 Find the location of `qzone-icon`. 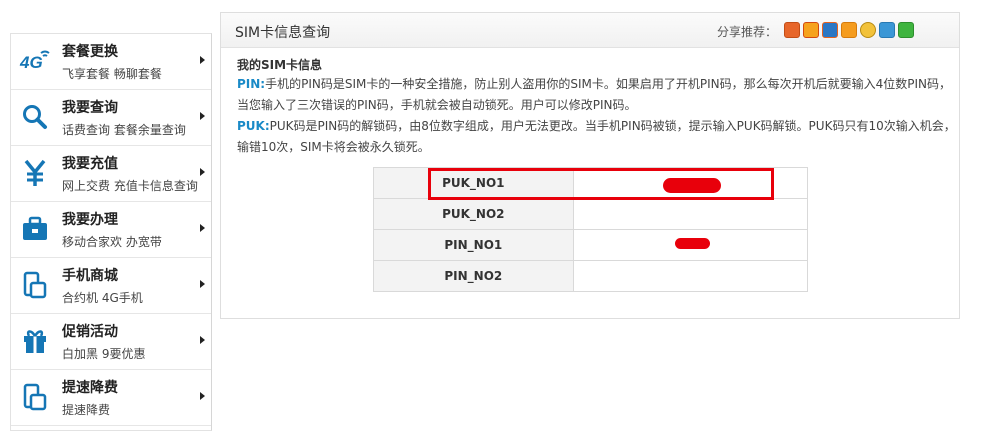

qzone-icon is located at coordinates (792, 30).